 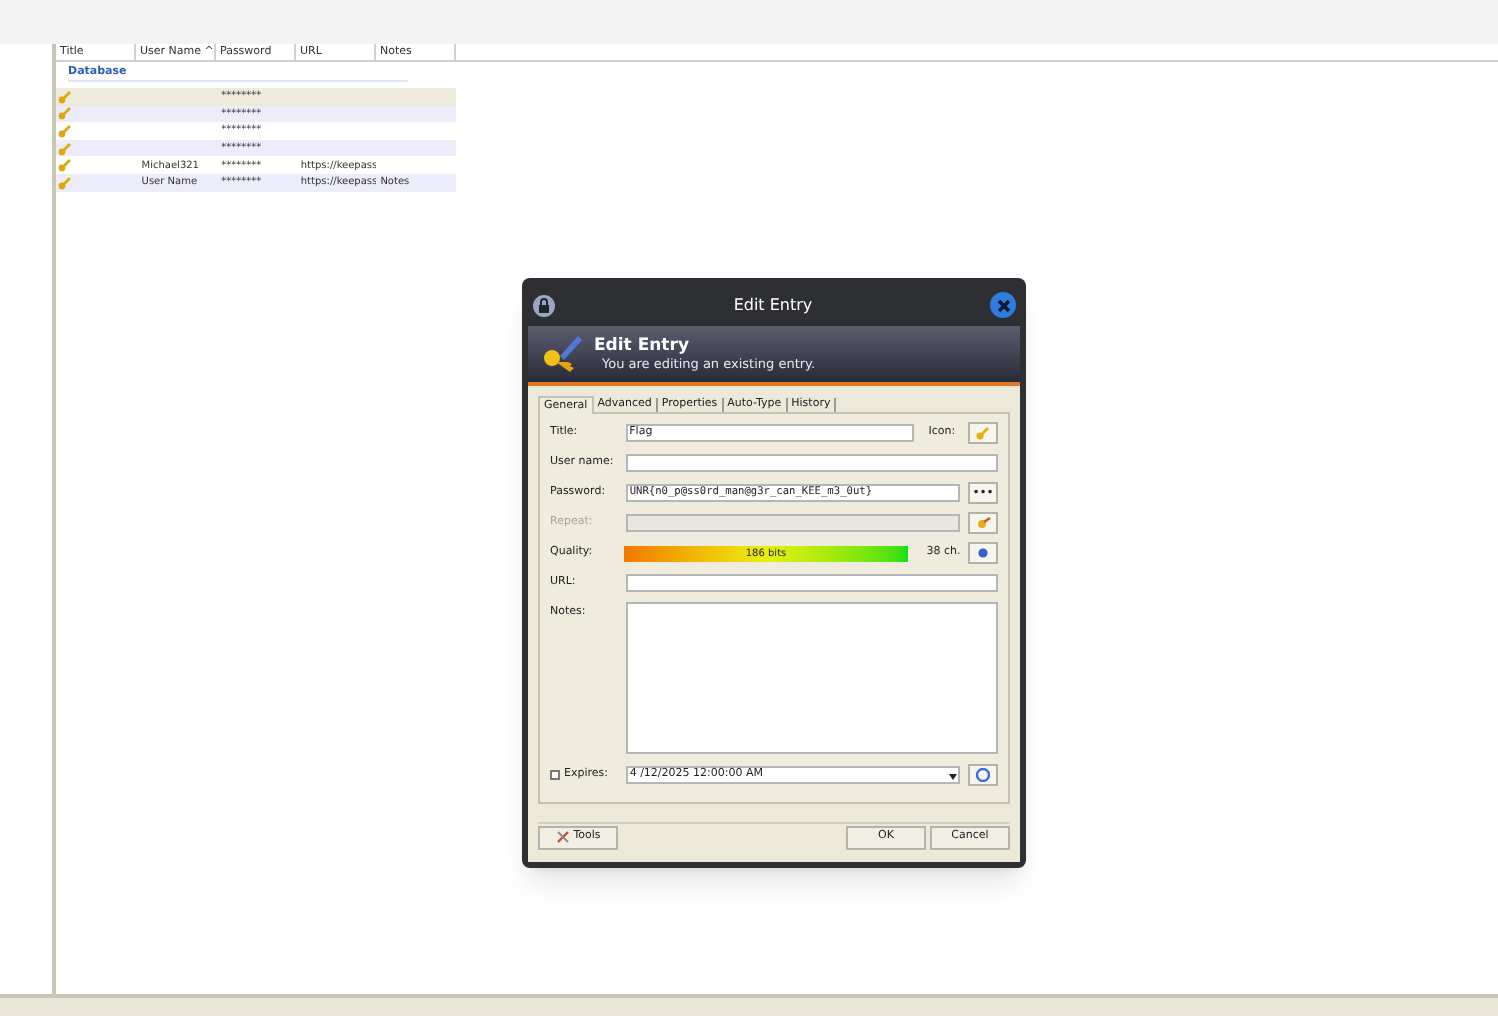 I want to click on notes-field, so click(x=811, y=678).